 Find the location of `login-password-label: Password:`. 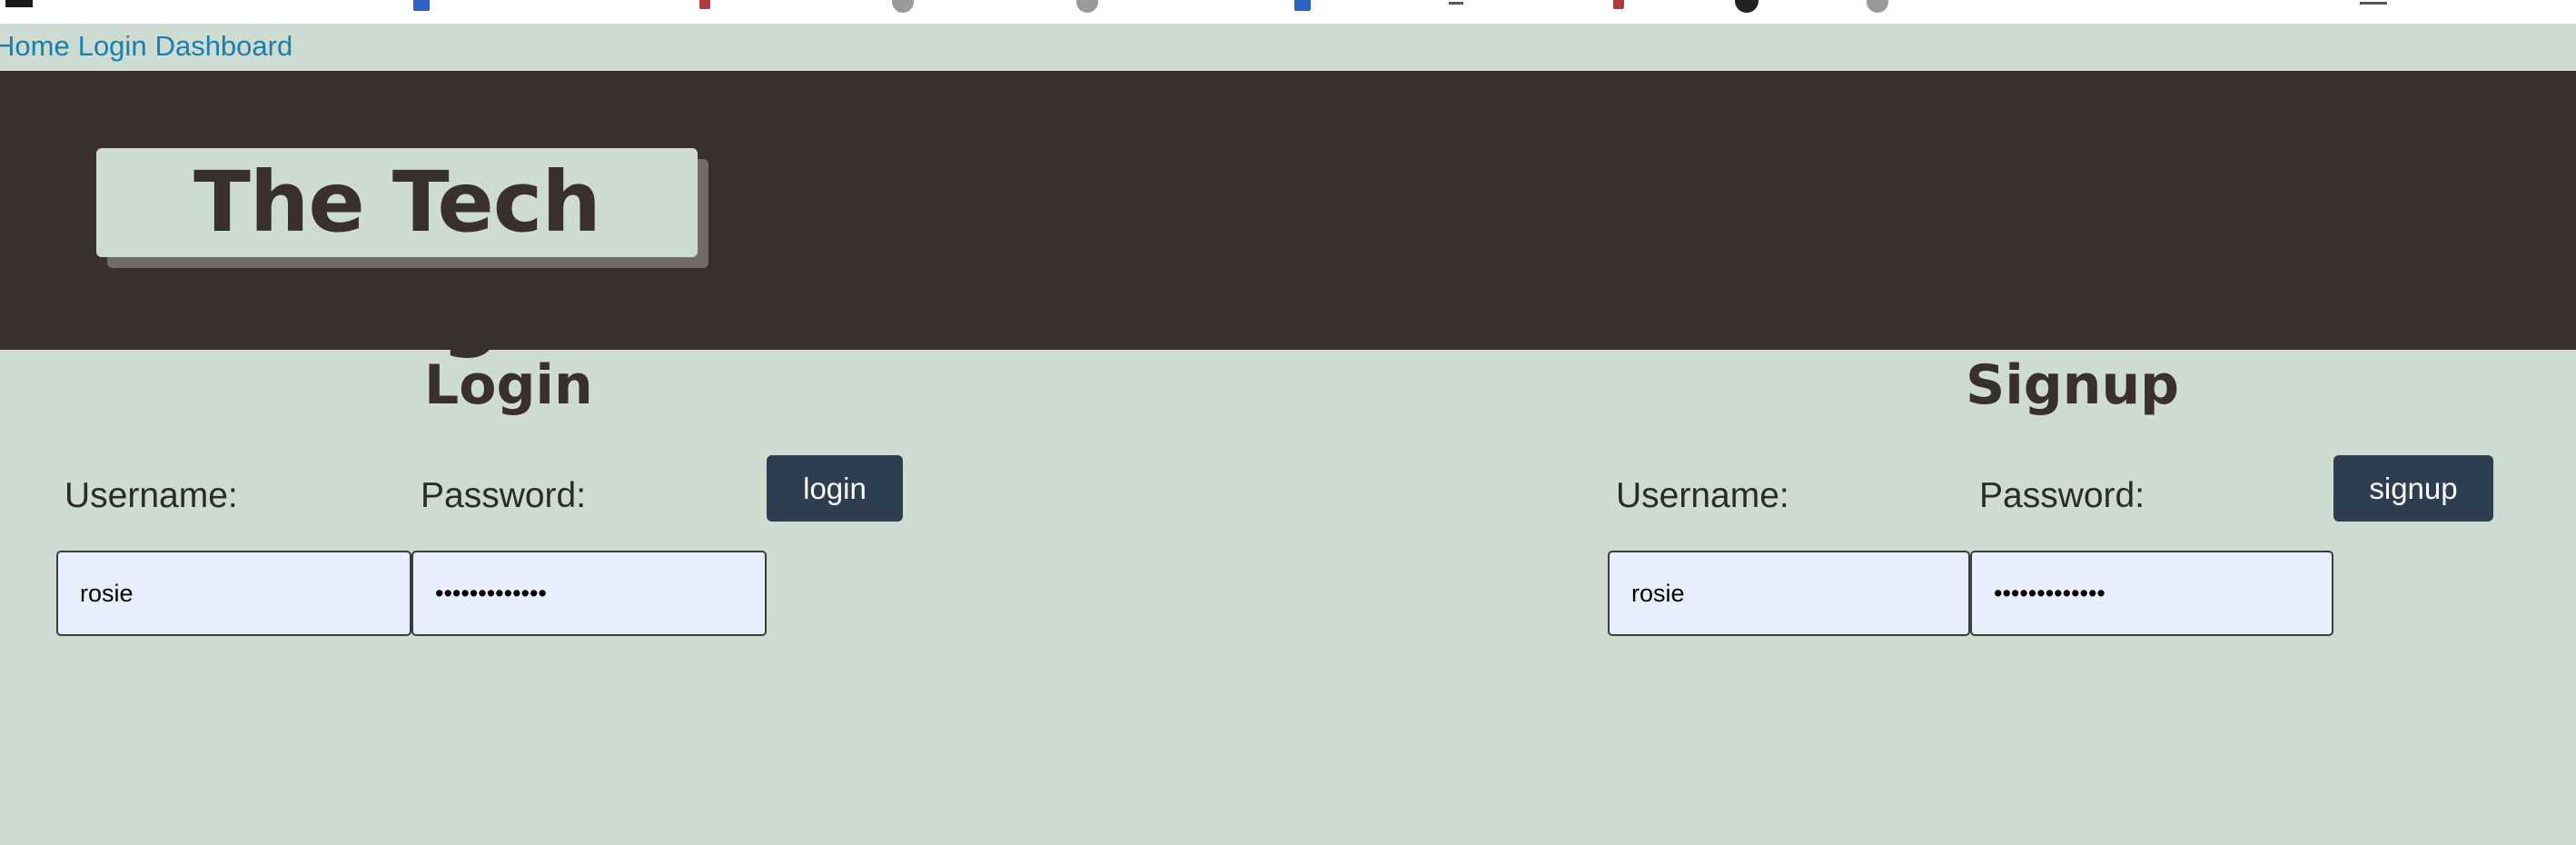

login-password-label: Password: is located at coordinates (504, 495).